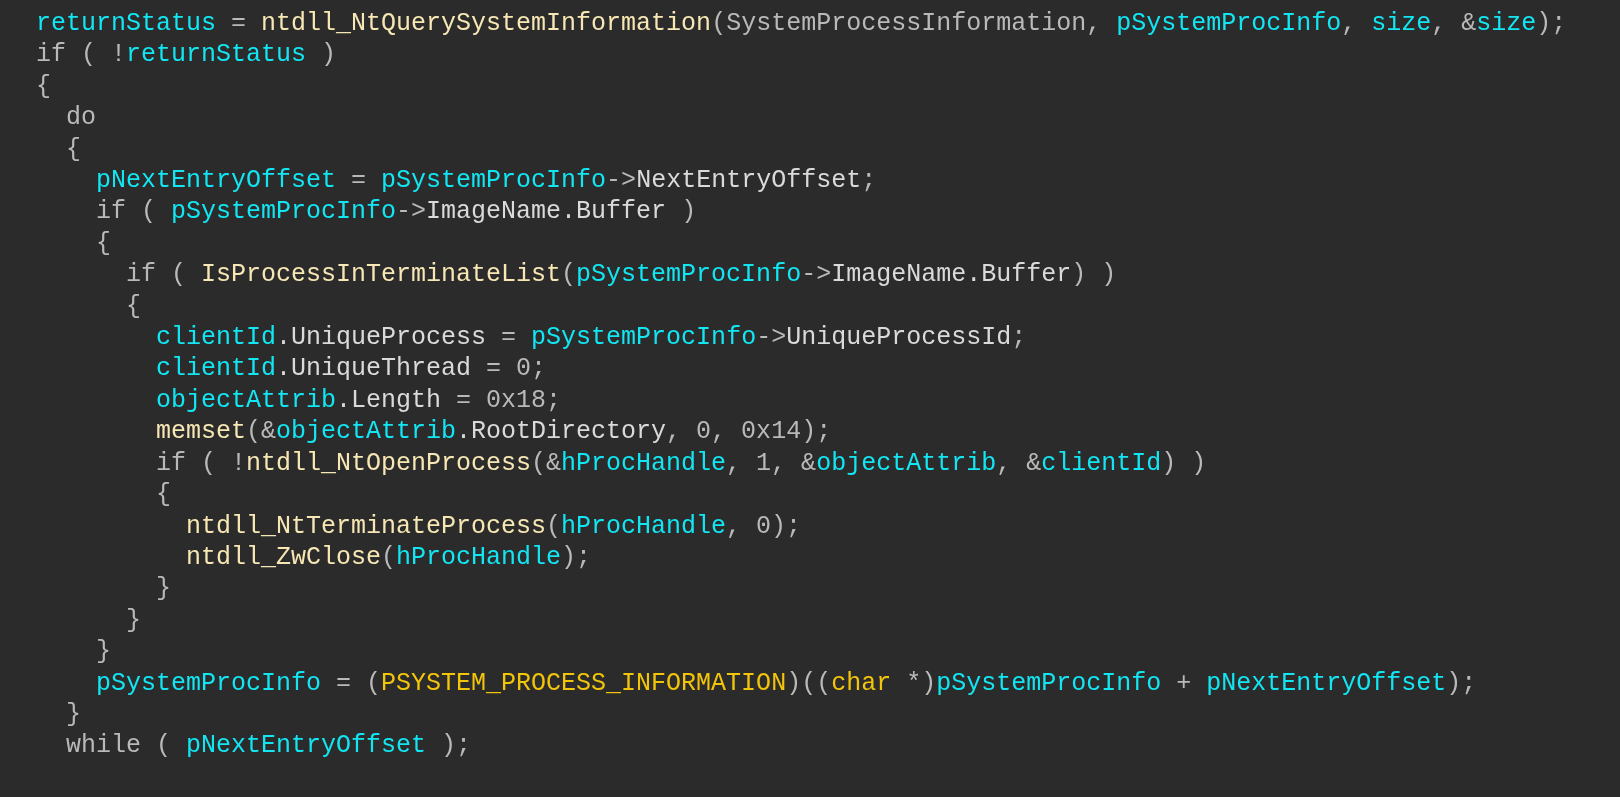 The height and width of the screenshot is (797, 1620). I want to click on code-line: objectAttrib.Length = 0x18;, so click(359, 400).